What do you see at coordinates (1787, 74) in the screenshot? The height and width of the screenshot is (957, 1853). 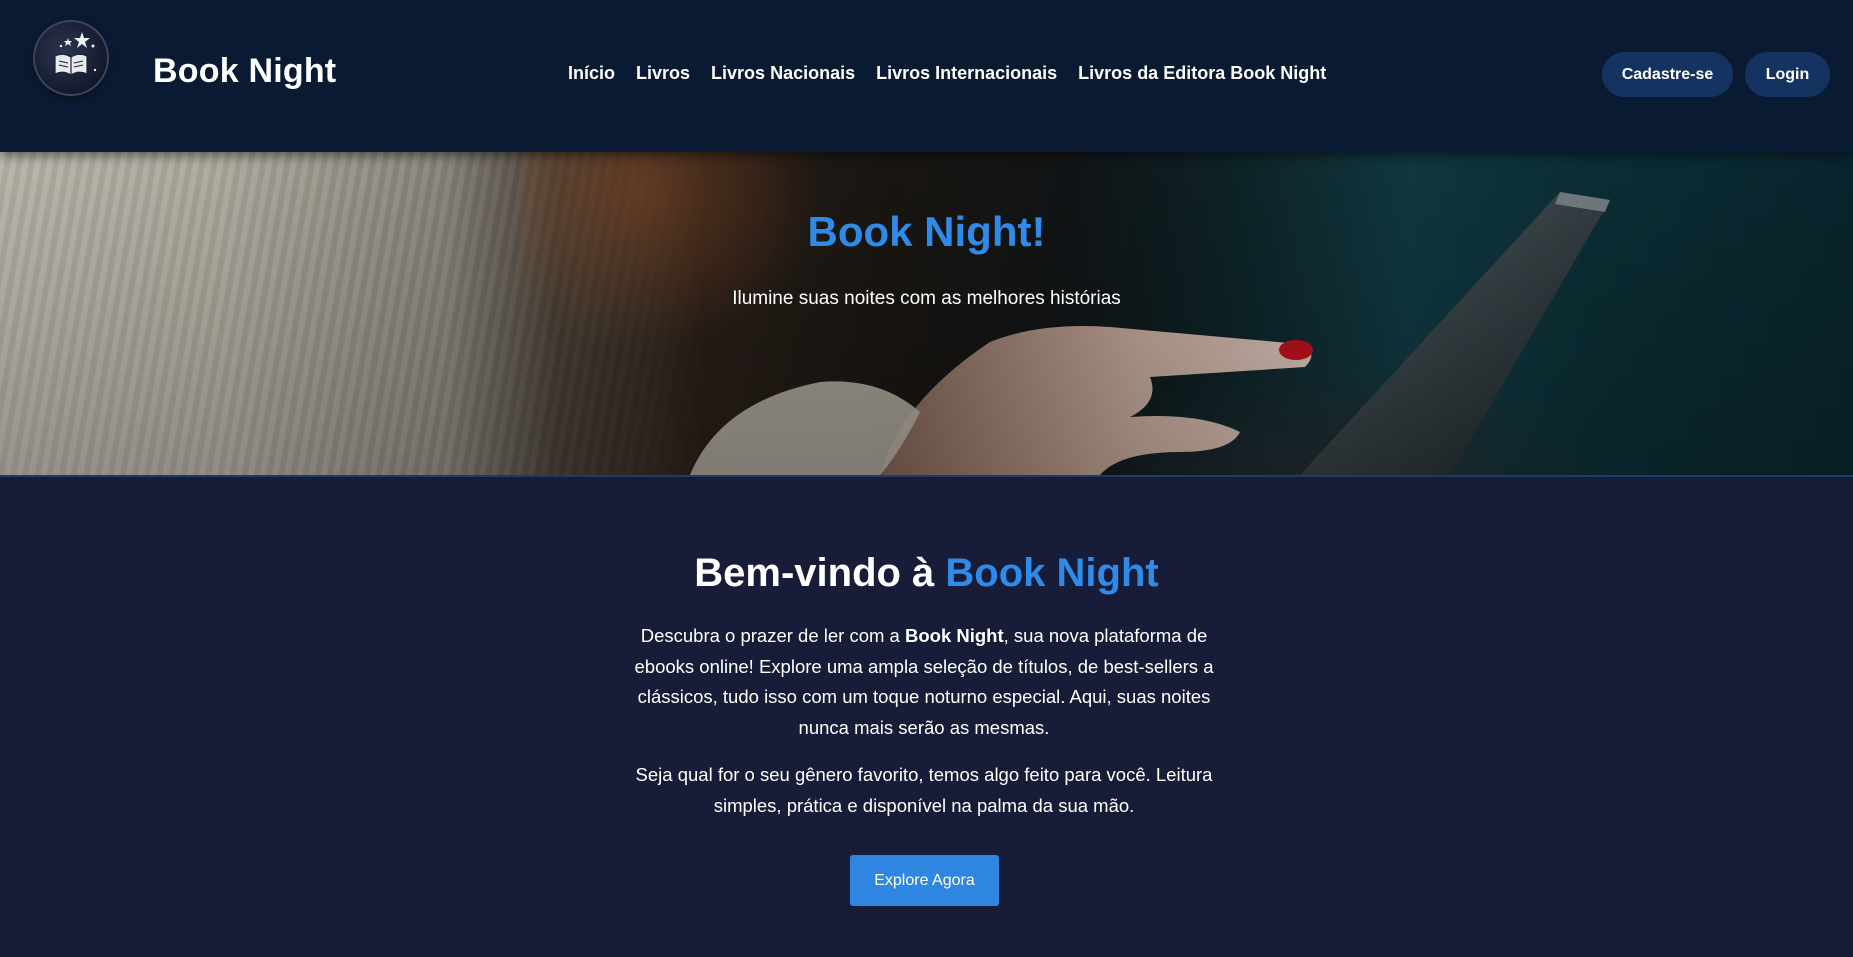 I see `login-button: Login` at bounding box center [1787, 74].